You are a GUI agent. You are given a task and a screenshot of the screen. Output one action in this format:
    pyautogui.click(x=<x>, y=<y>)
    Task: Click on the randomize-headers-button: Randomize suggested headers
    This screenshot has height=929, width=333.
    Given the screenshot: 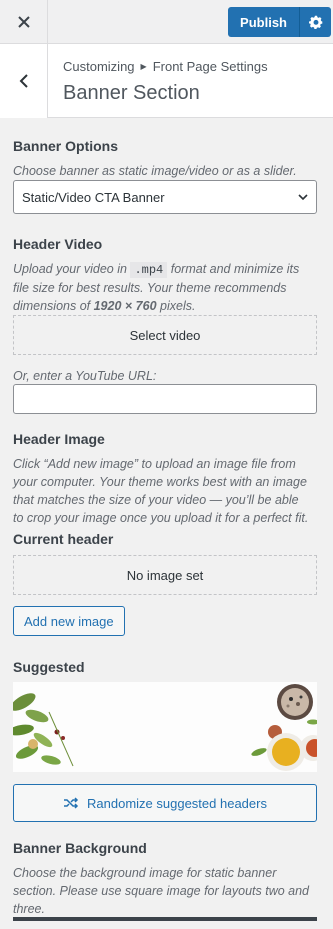 What is the action you would take?
    pyautogui.click(x=165, y=803)
    